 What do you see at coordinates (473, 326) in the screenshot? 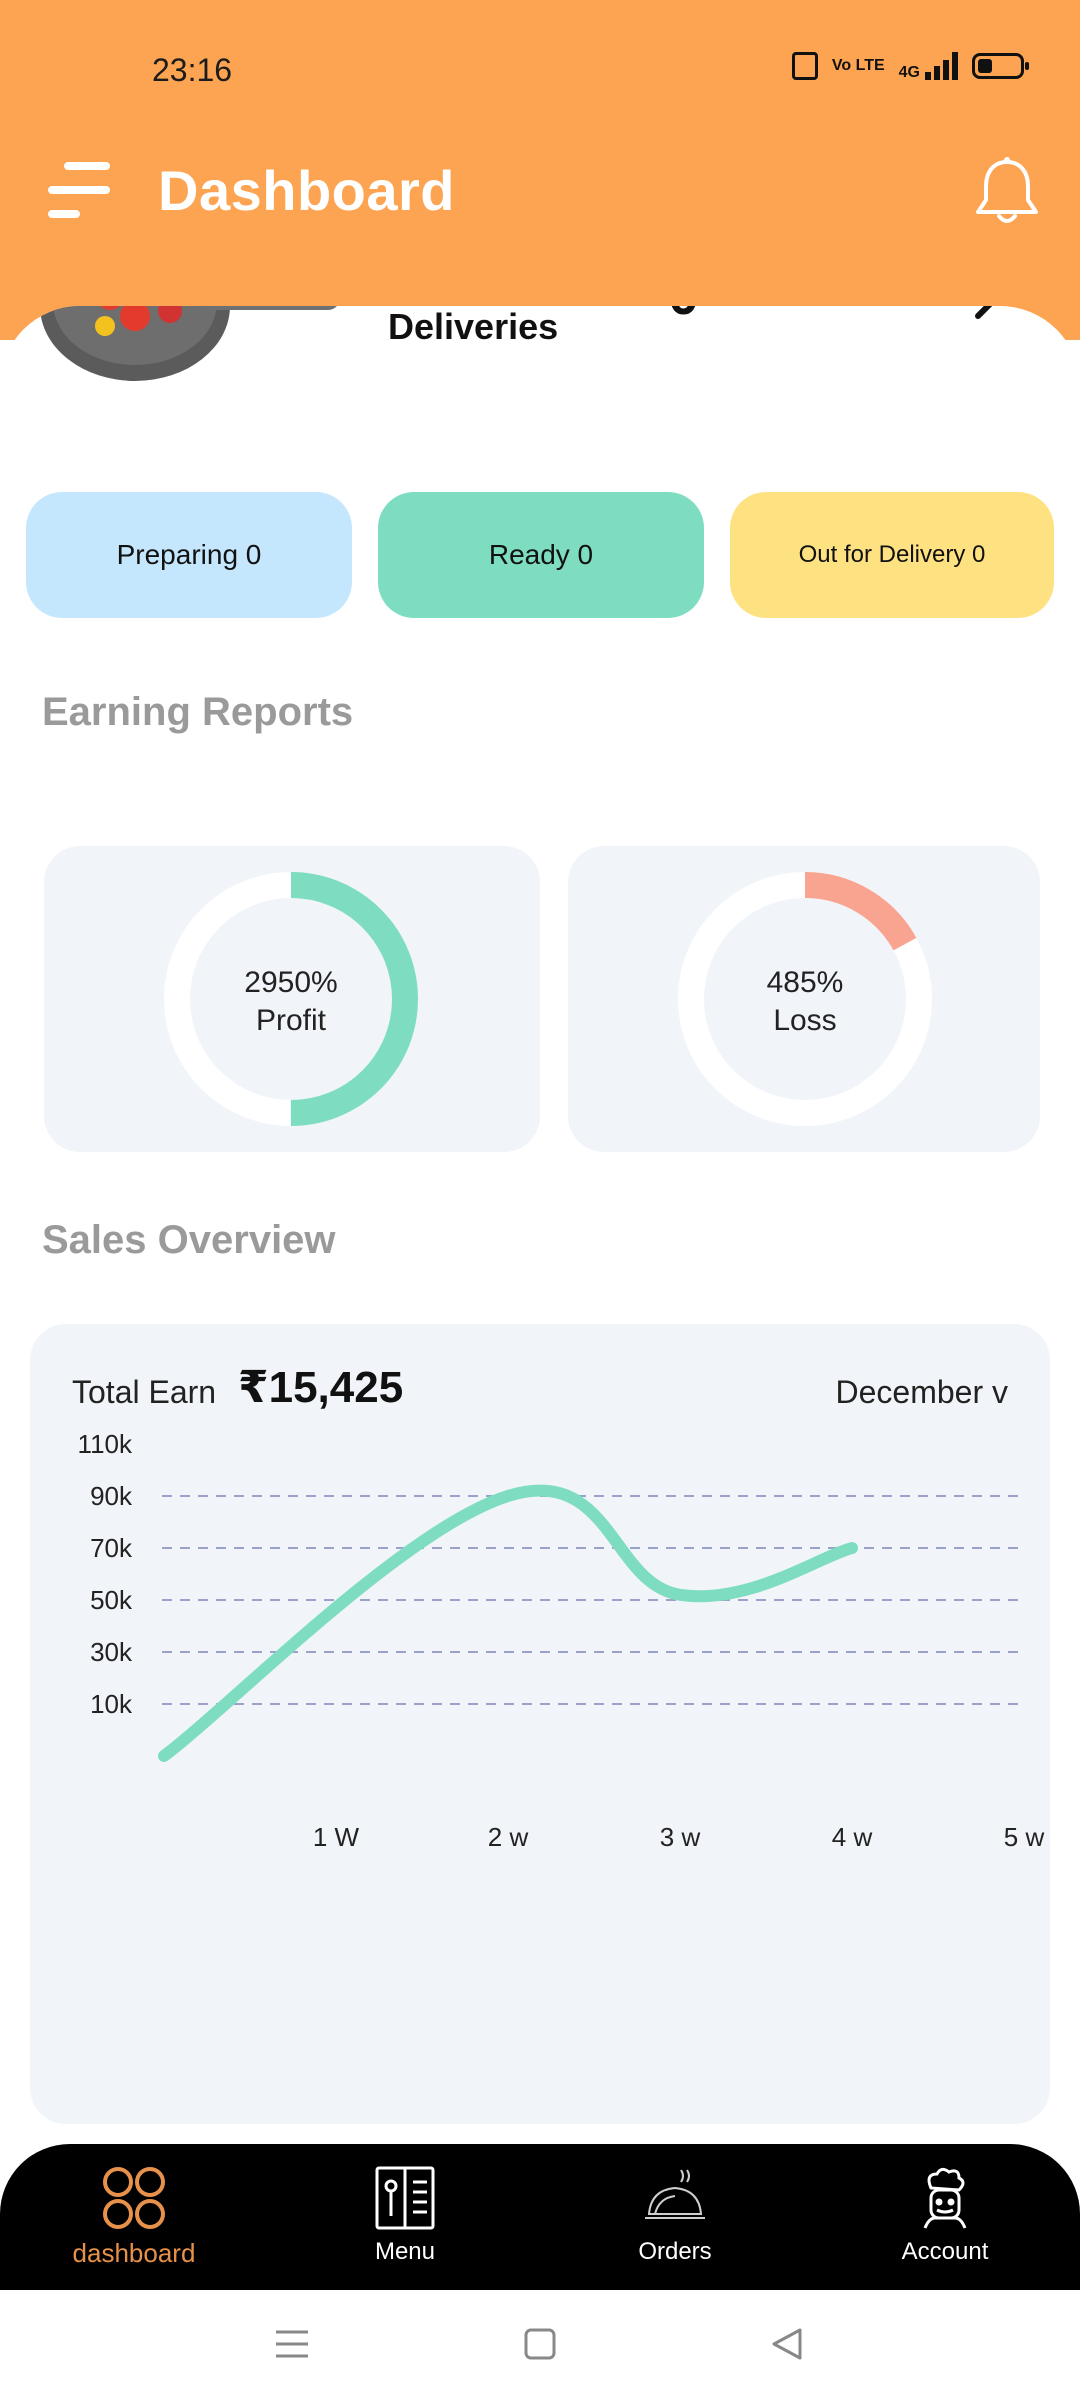
I see `deliveries-label: Deliveries` at bounding box center [473, 326].